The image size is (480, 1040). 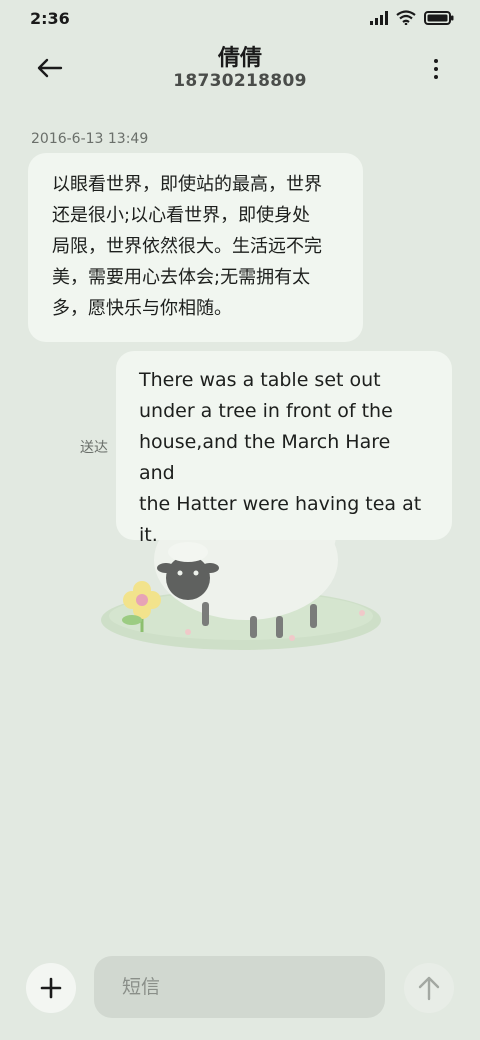 I want to click on message-line: under a tree in front of the, so click(x=266, y=411).